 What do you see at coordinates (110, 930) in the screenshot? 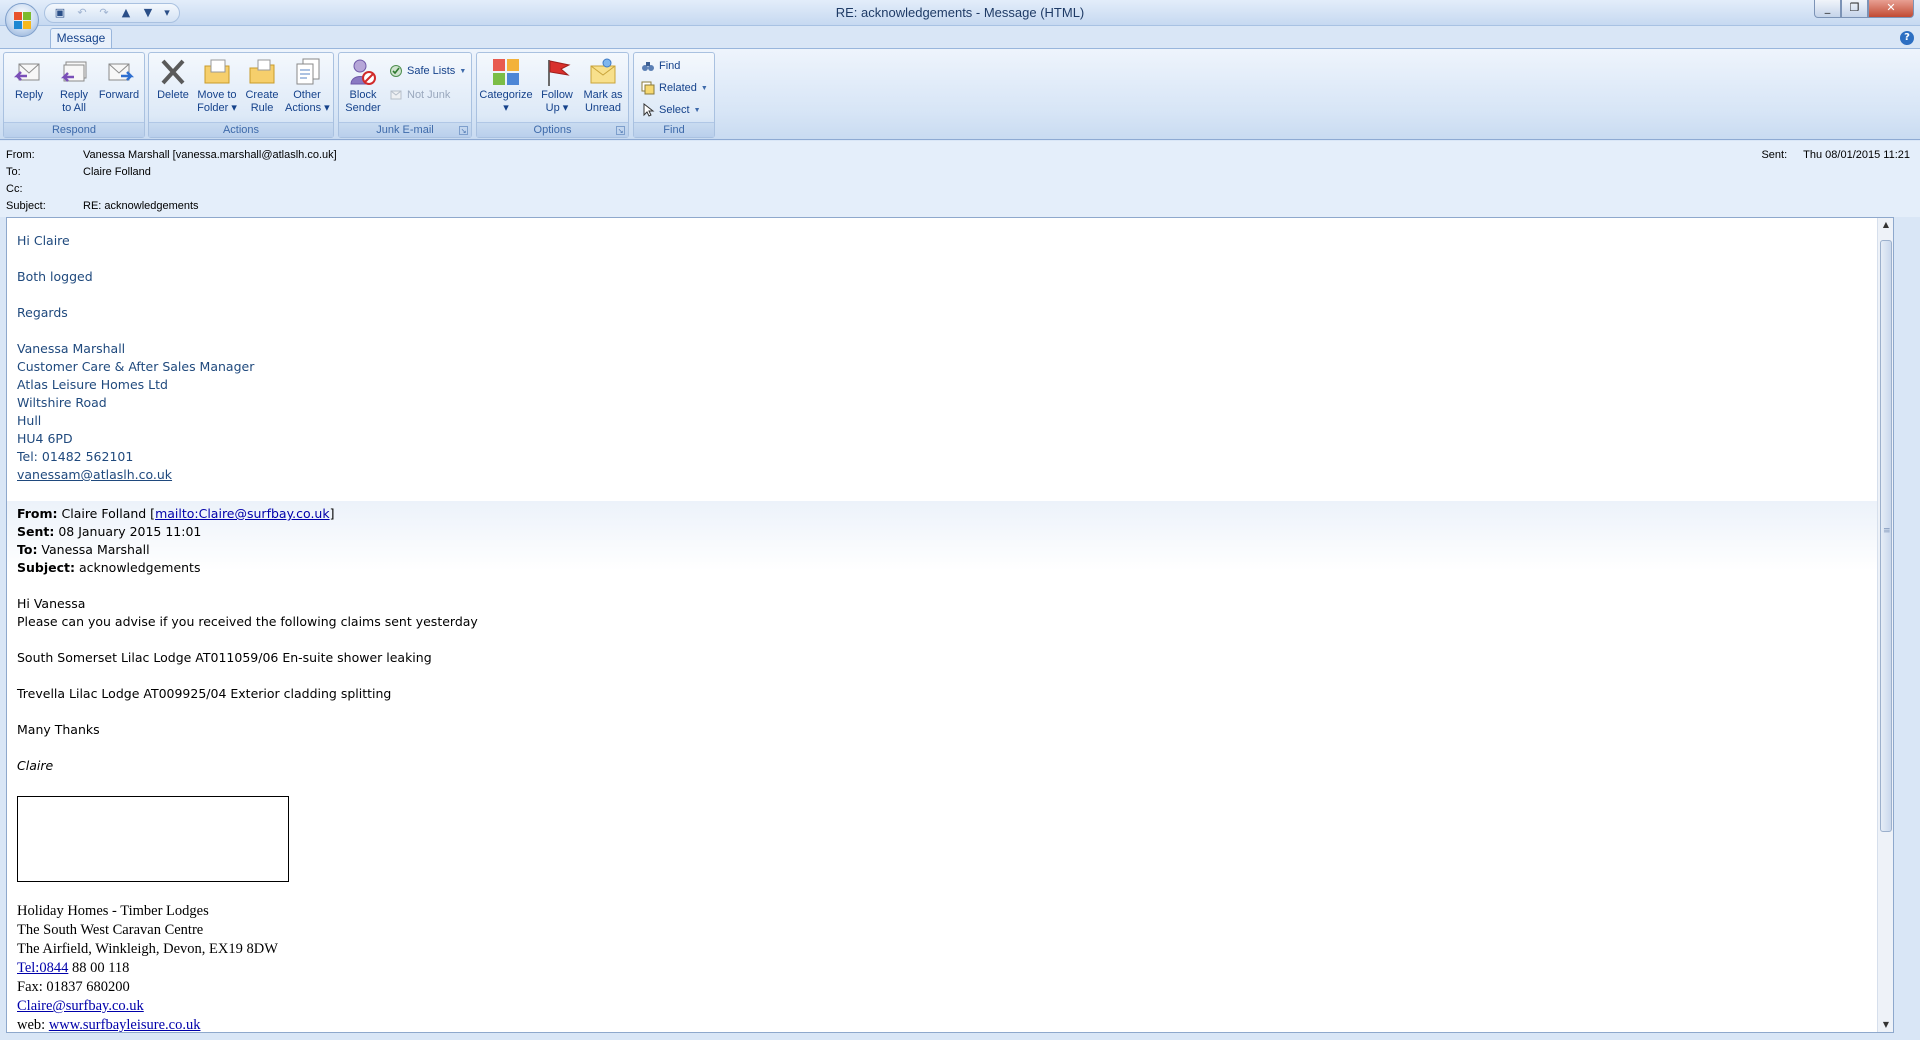
I see `sig-line-2: The South West Caravan Centre` at bounding box center [110, 930].